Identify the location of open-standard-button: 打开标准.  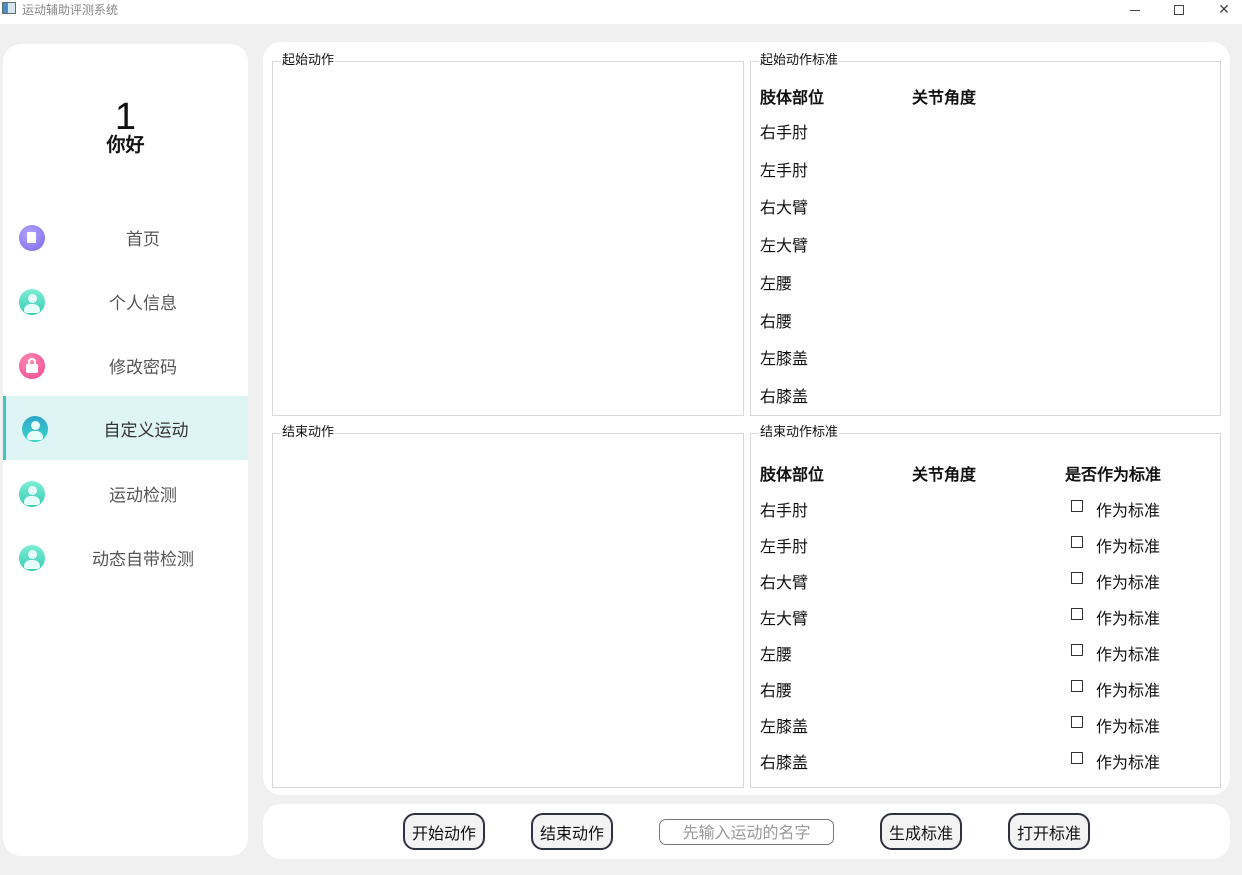
(1049, 831).